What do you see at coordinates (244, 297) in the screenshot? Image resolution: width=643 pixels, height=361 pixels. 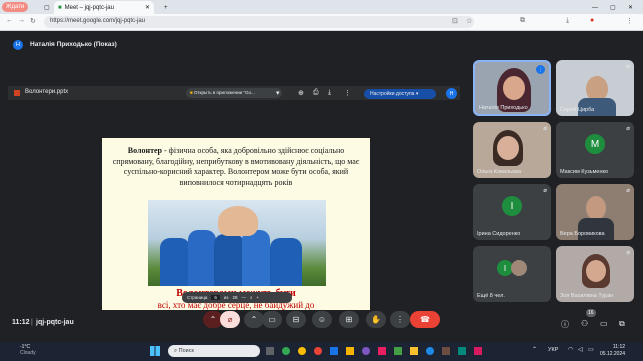 I see `zoom-out-icon: —` at bounding box center [244, 297].